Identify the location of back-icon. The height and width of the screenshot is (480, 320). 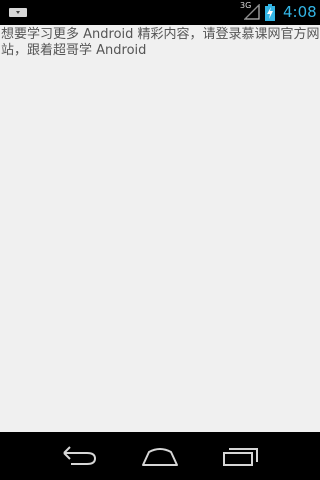
(80, 456).